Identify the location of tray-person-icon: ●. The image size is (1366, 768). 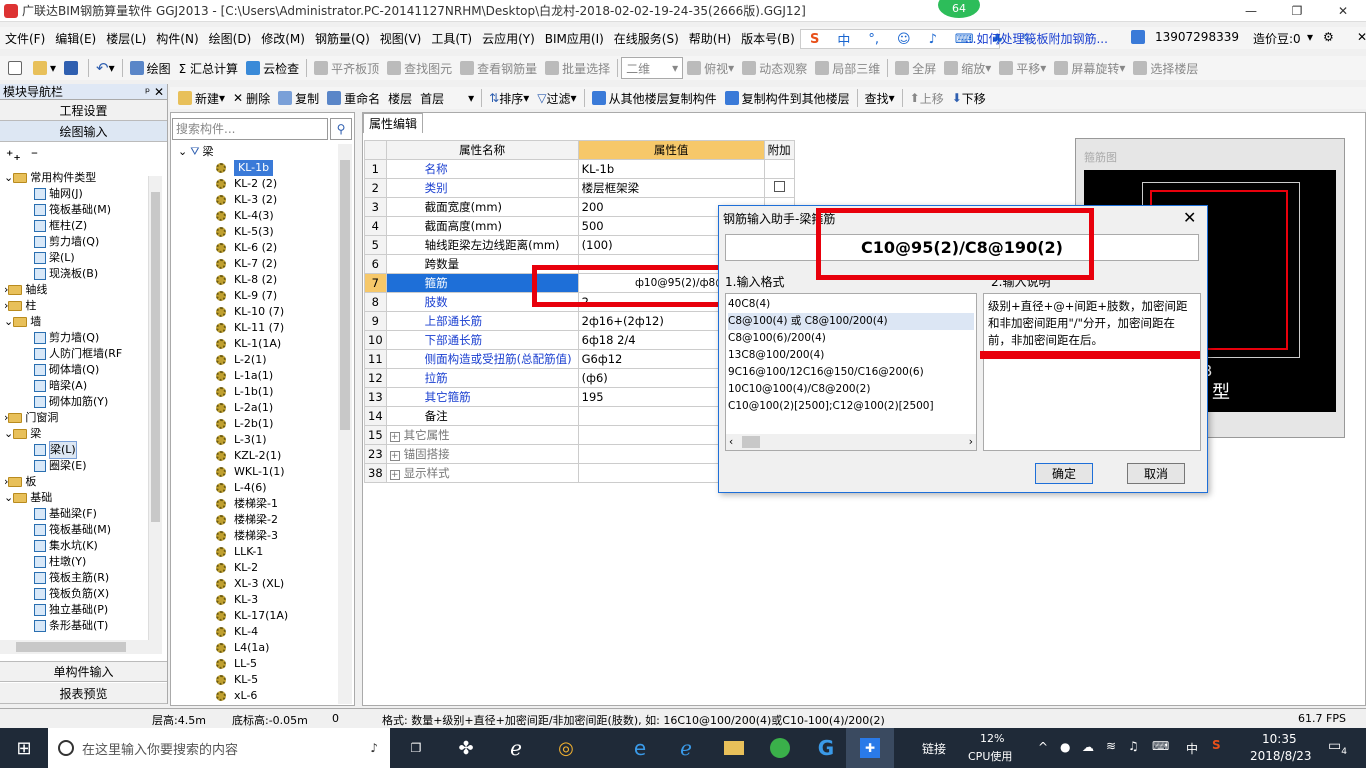
(1065, 747).